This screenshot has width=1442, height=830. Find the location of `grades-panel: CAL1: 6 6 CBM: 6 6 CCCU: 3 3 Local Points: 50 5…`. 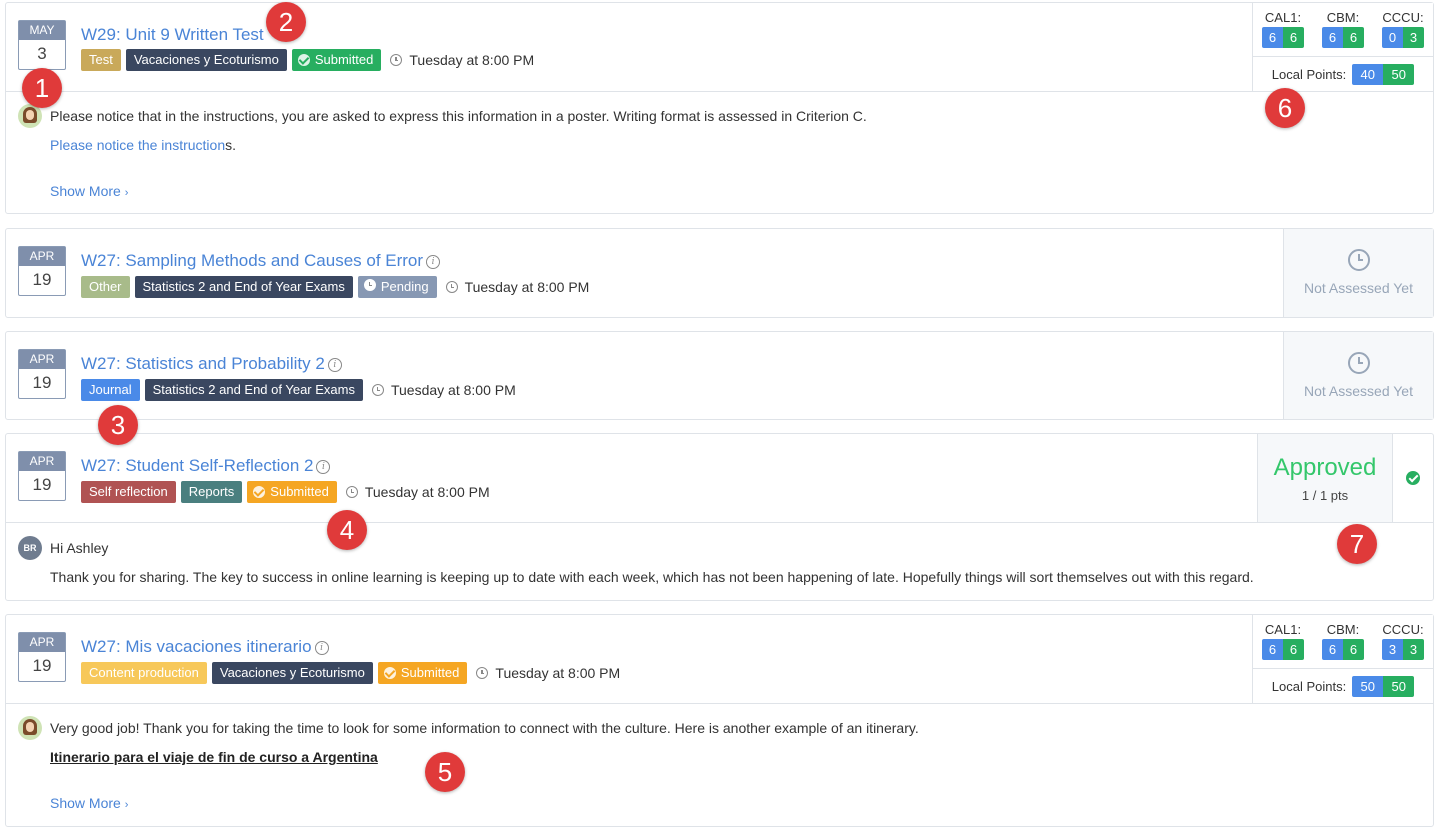

grades-panel: CAL1: 6 6 CBM: 6 6 CCCU: 3 3 Local Points: 50 5… is located at coordinates (1342, 659).